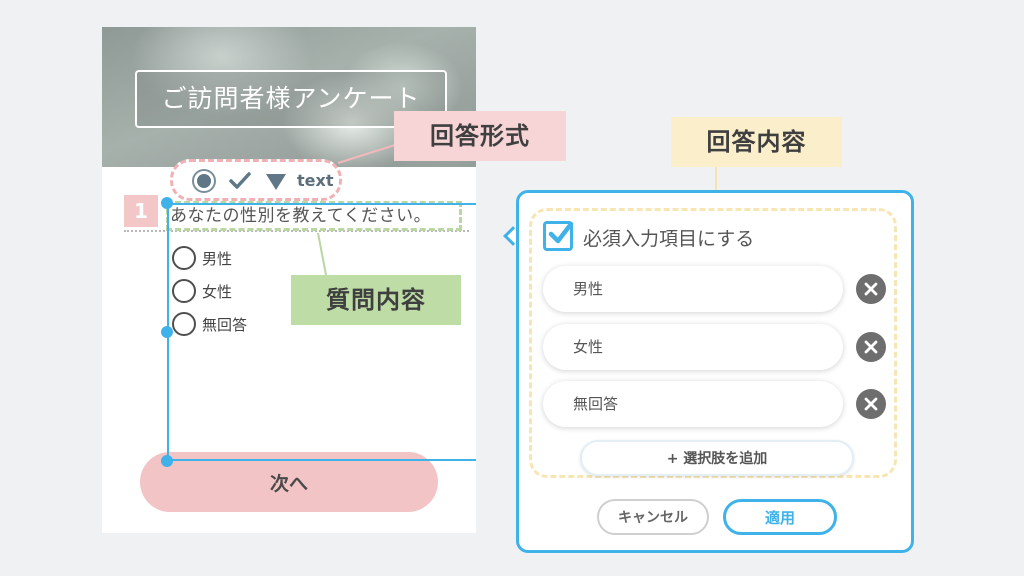 The height and width of the screenshot is (576, 1024). I want to click on required-checkbox, so click(558, 236).